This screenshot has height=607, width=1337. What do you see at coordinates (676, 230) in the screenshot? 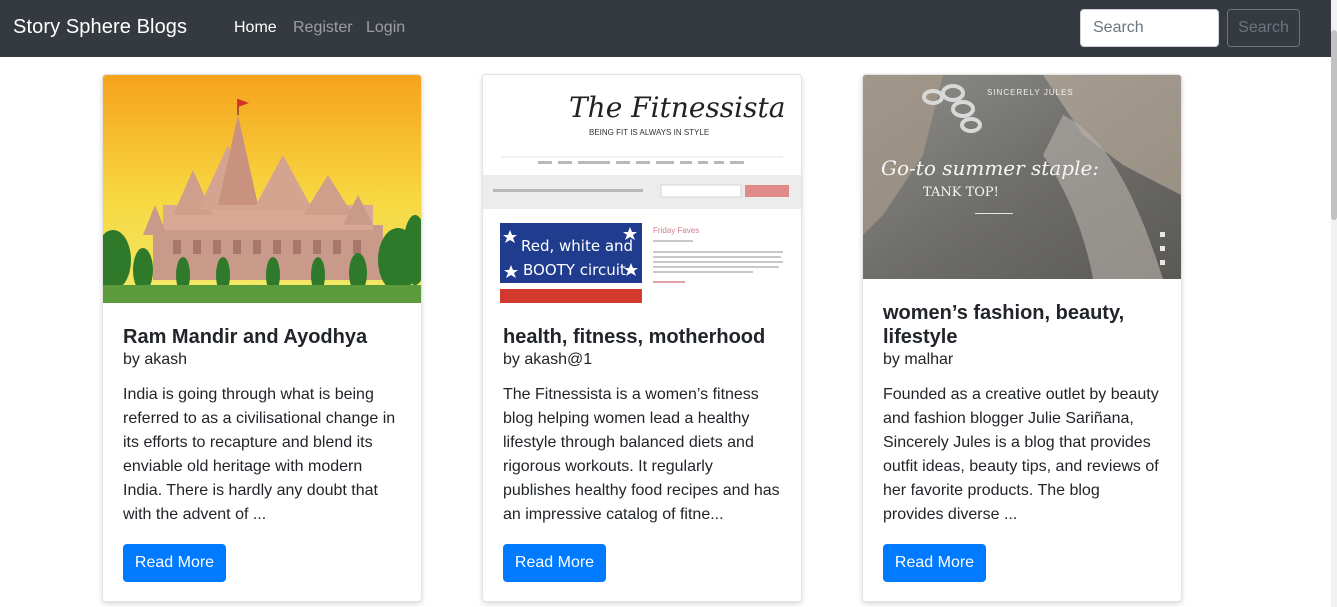
I see `post-title-text: Friday Faves` at bounding box center [676, 230].